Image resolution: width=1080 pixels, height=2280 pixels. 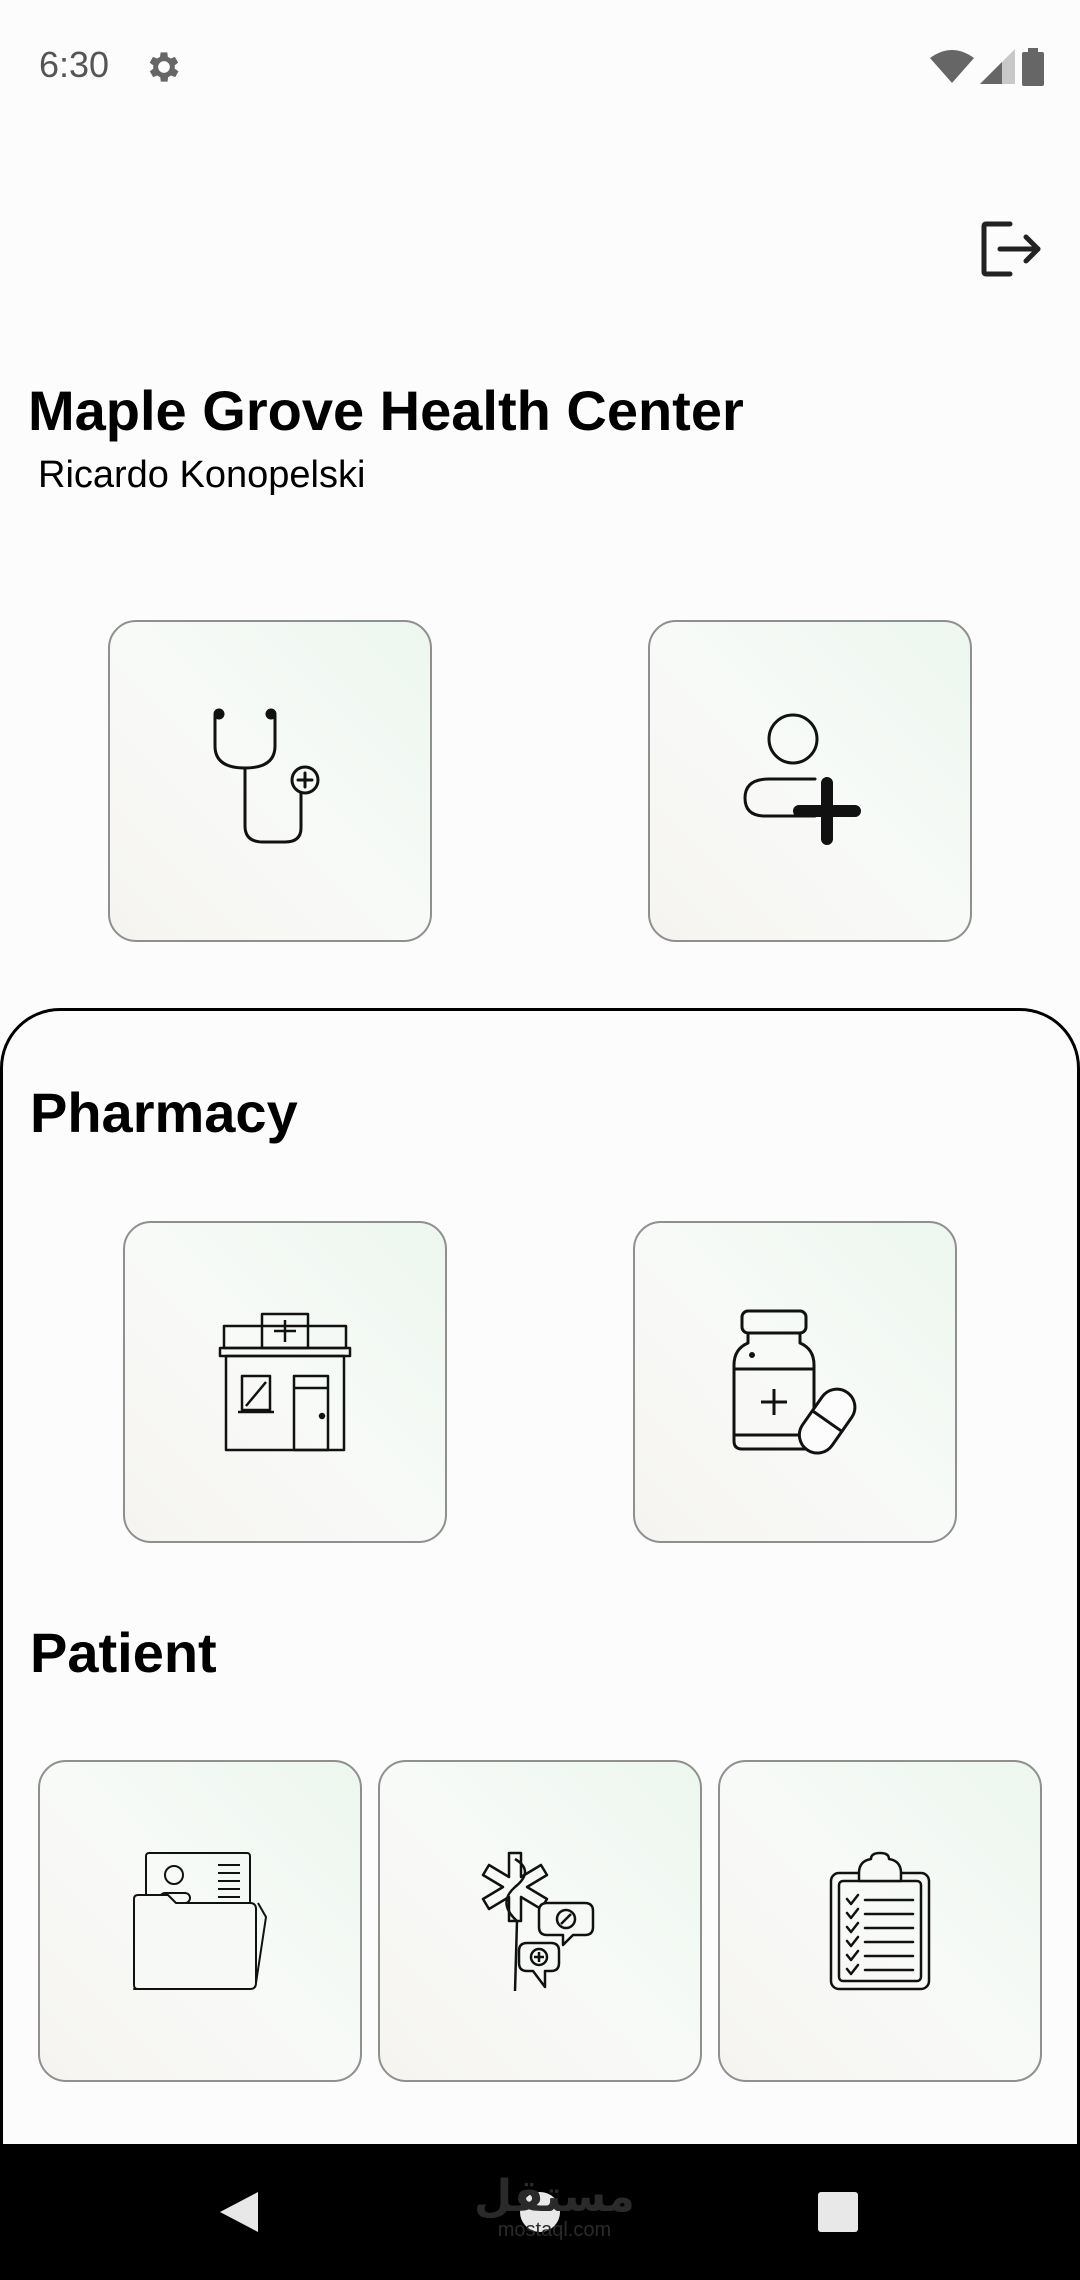 I want to click on user-name: Ricardo Konopelski, so click(x=202, y=475).